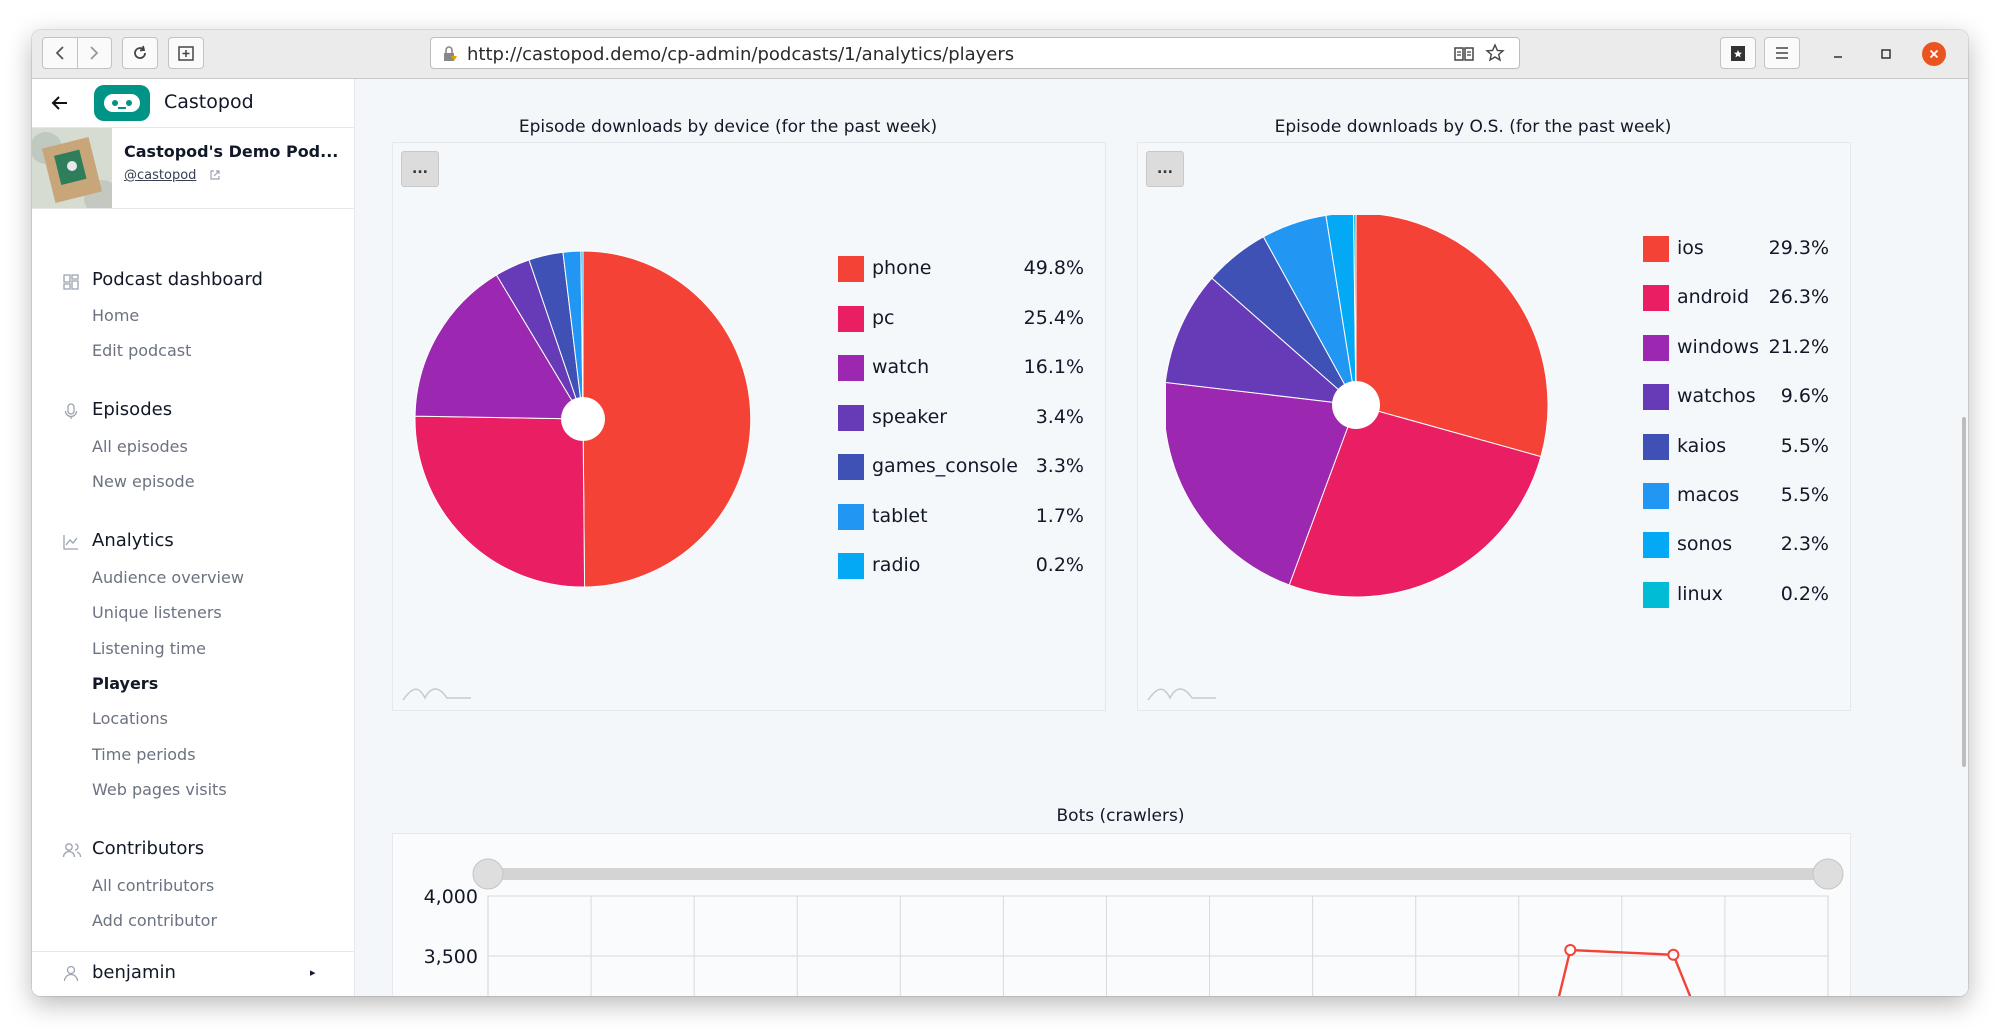  I want to click on os-legend-item: android 26.3%, so click(1738, 298).